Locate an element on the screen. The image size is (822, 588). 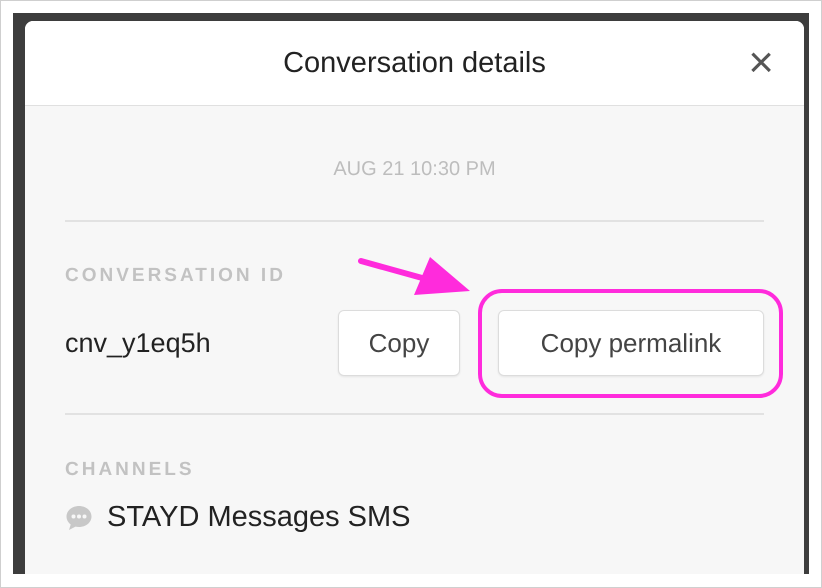
chat-bubble-icon is located at coordinates (79, 517).